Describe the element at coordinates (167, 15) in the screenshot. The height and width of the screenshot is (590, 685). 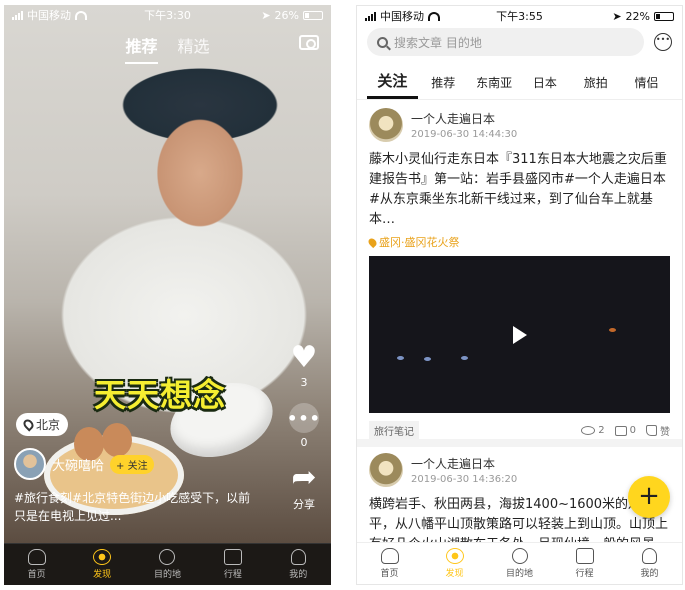
I see `status-bar: 中国移动 下午3:30 ➤ 26%` at that location.